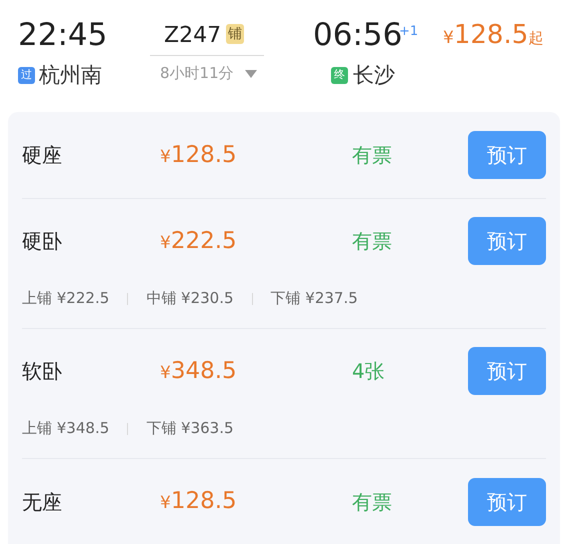 Image resolution: width=568 pixels, height=544 pixels. Describe the element at coordinates (66, 299) in the screenshot. I see `berth-price: 上铺 ¥222.5` at that location.